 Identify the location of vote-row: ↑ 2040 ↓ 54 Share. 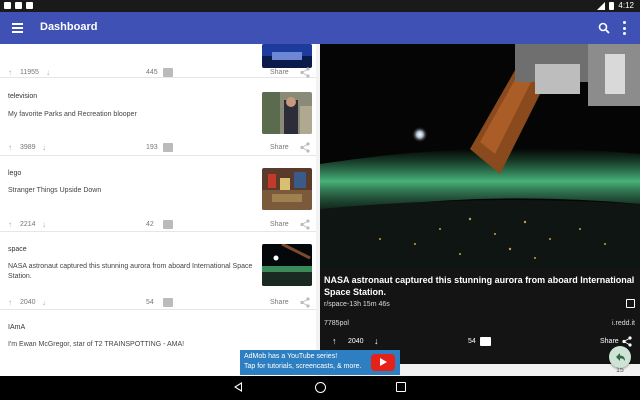
(158, 302).